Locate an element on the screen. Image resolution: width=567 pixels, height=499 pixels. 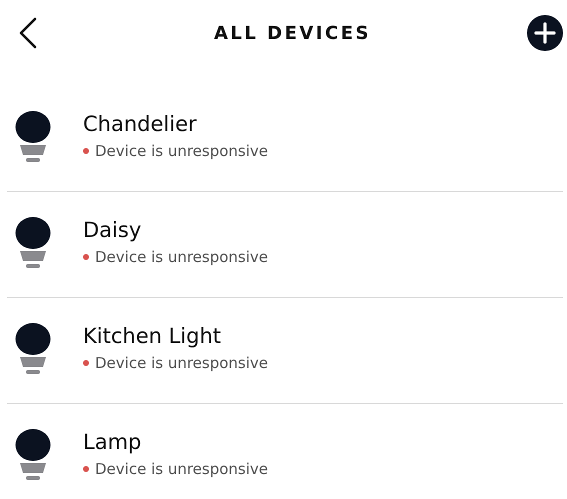
device-name: Lamp is located at coordinates (175, 442).